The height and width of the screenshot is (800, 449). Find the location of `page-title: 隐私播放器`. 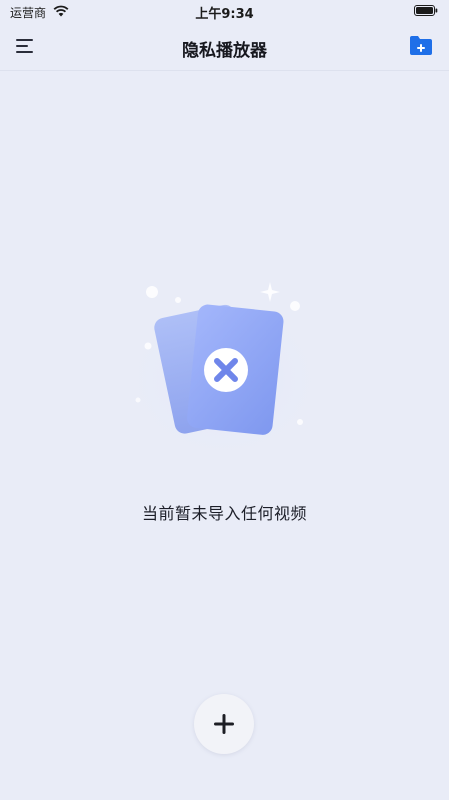

page-title: 隐私播放器 is located at coordinates (224, 51).